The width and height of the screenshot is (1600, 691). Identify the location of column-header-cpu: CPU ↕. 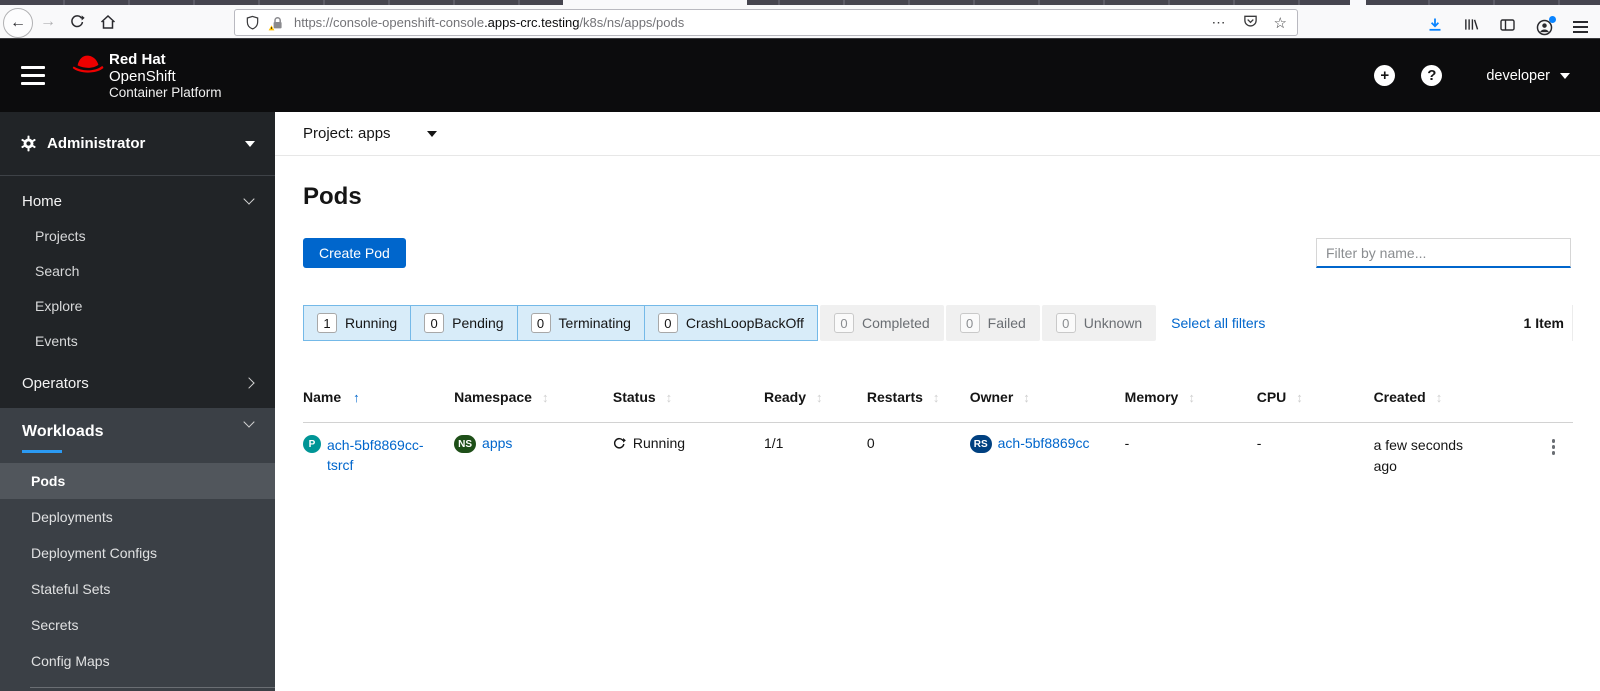
(1315, 397).